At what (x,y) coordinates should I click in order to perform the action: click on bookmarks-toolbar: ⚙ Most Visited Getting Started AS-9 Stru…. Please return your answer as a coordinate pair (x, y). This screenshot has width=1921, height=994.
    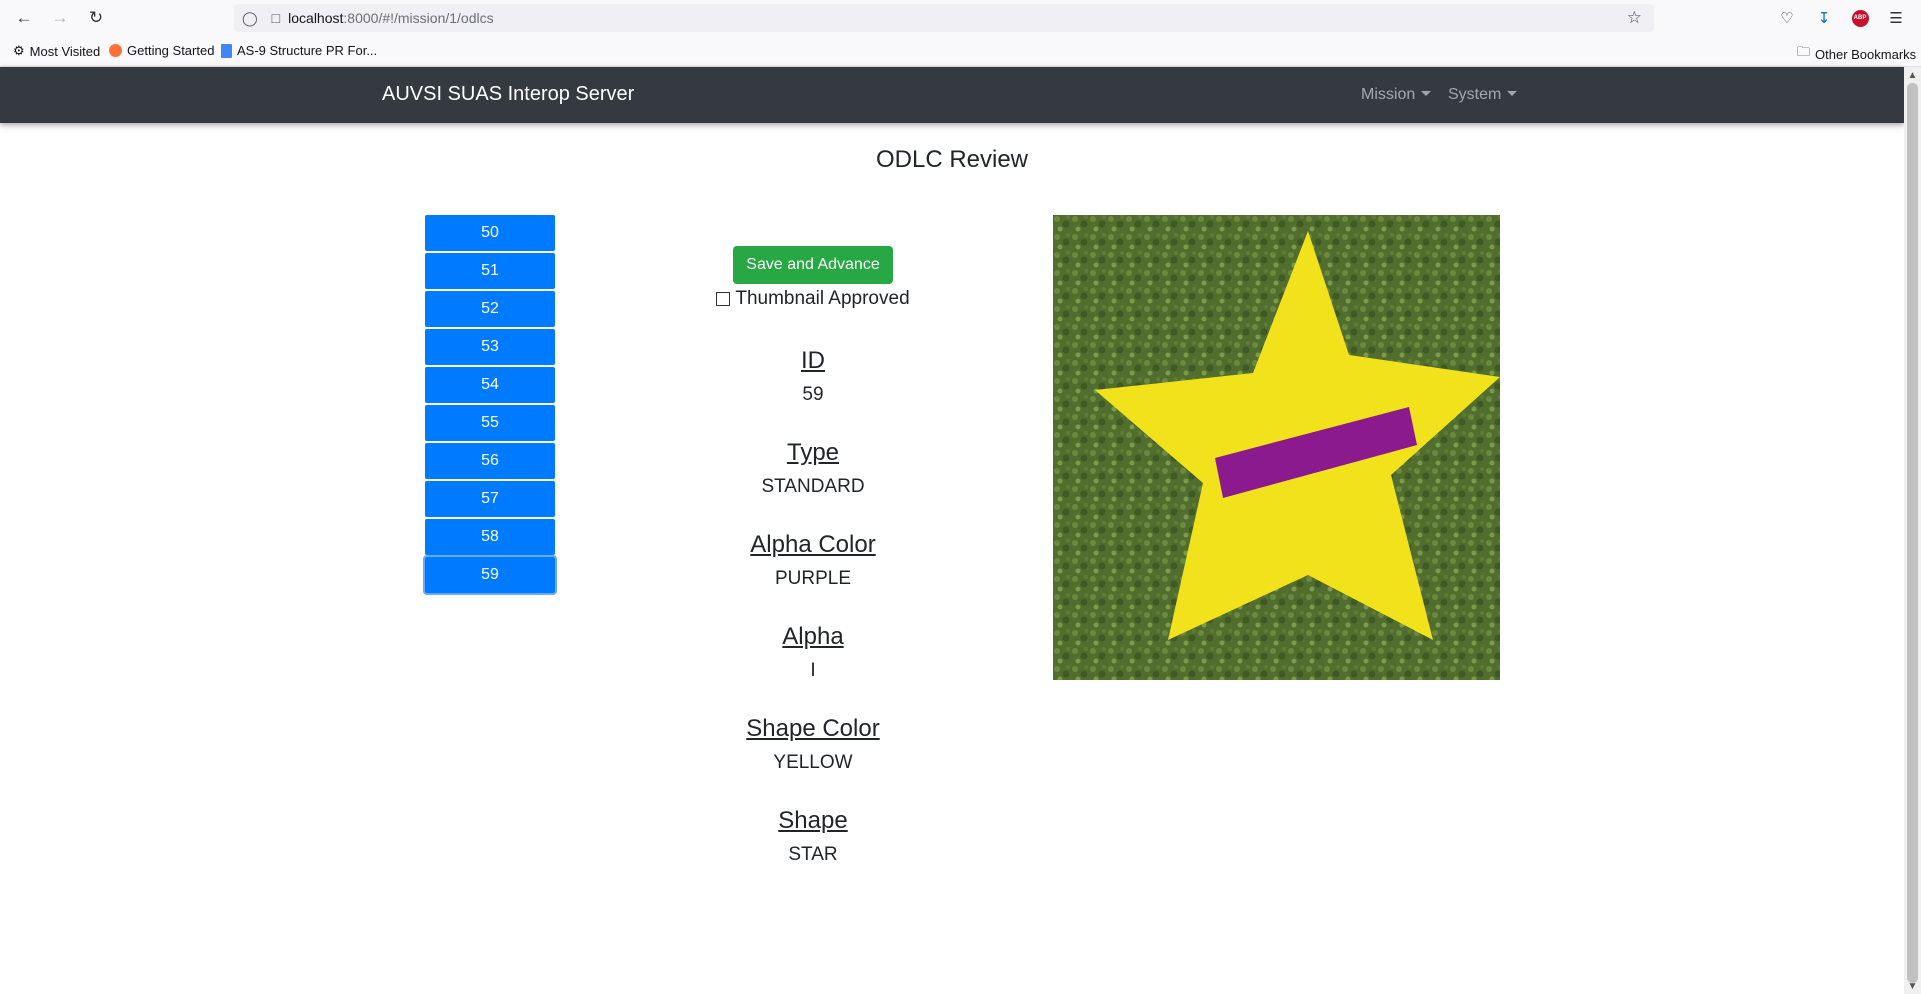
    Looking at the image, I should click on (960, 51).